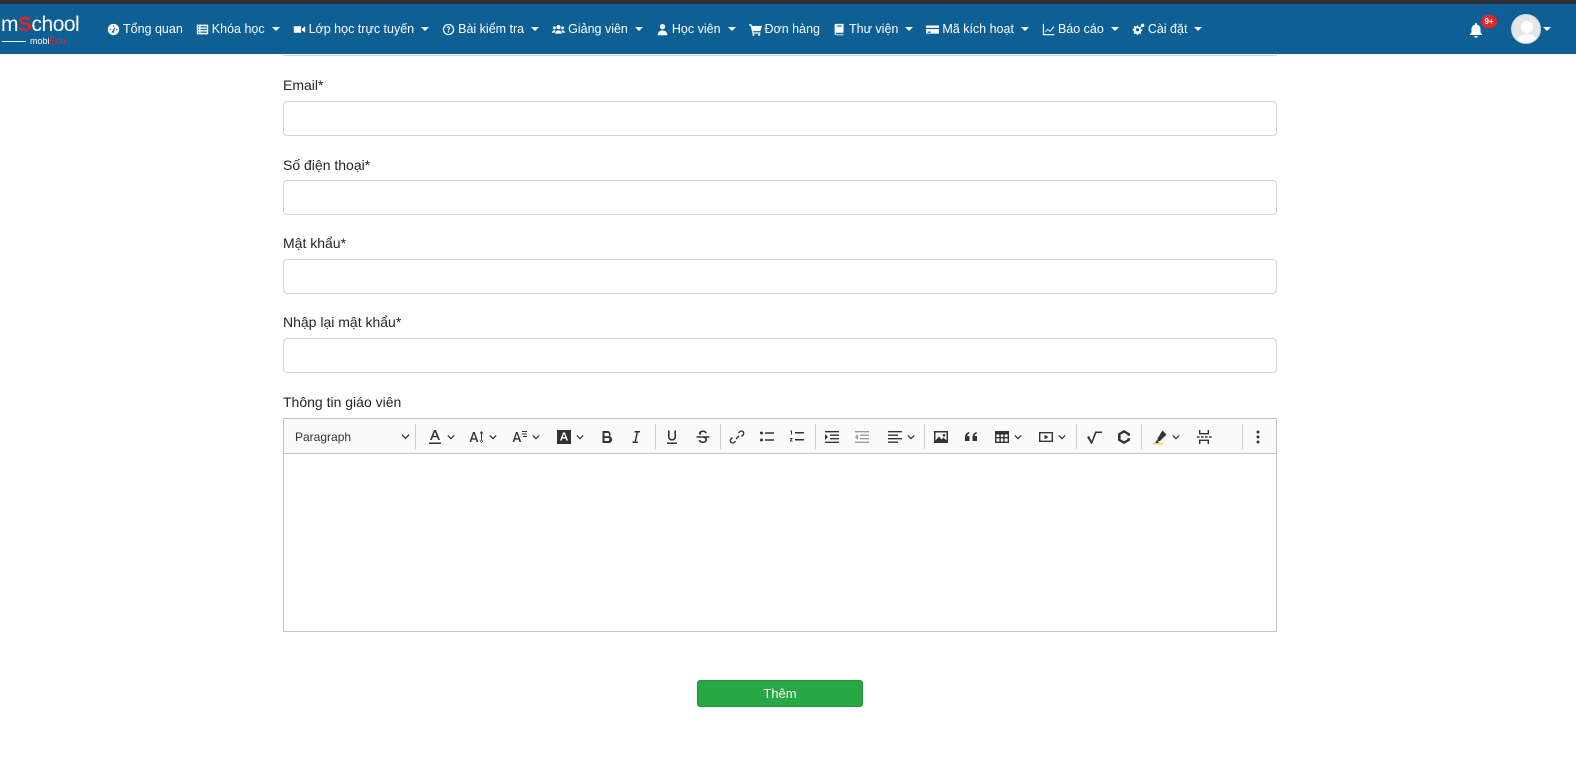 This screenshot has height=759, width=1576. What do you see at coordinates (448, 29) in the screenshot?
I see `question-circle-icon` at bounding box center [448, 29].